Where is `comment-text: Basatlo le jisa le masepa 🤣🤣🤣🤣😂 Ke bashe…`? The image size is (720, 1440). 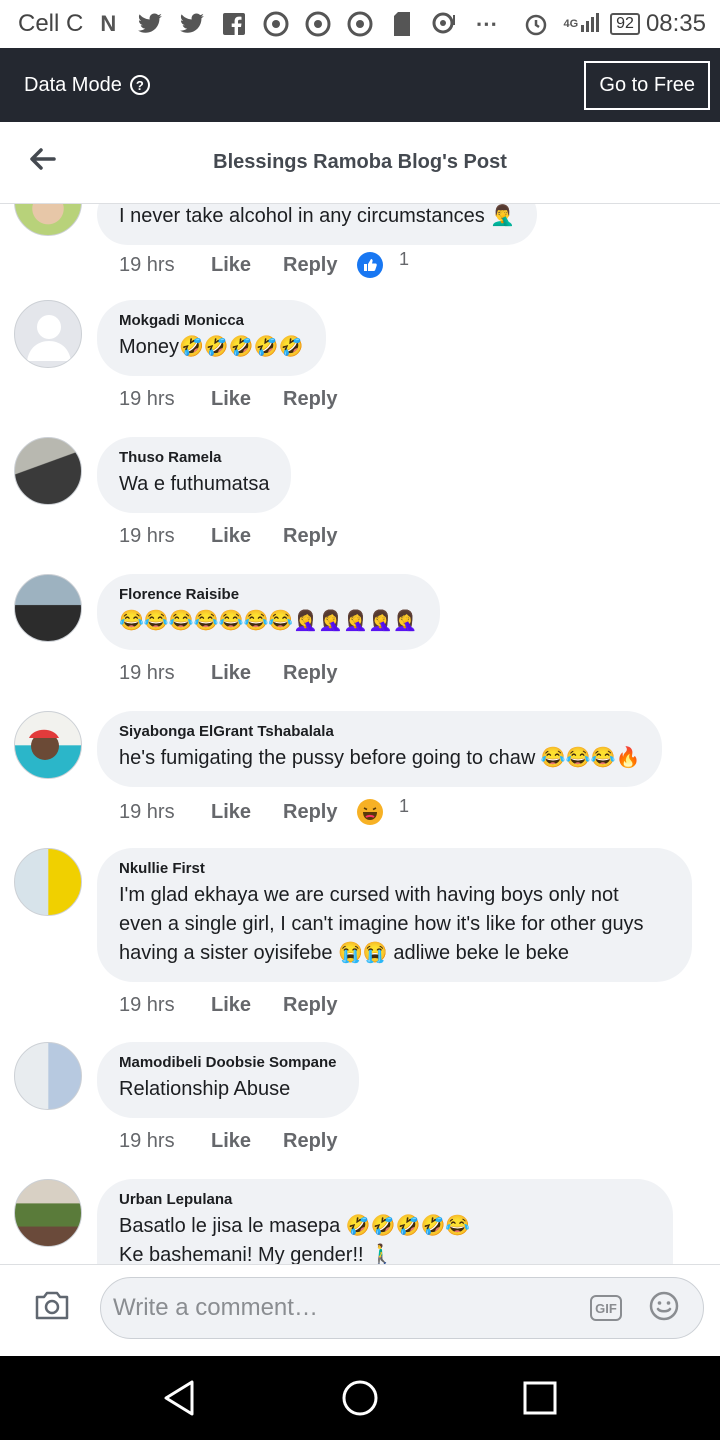
comment-text: Basatlo le jisa le masepa 🤣🤣🤣🤣😂 Ke bashe… is located at coordinates (295, 1239).